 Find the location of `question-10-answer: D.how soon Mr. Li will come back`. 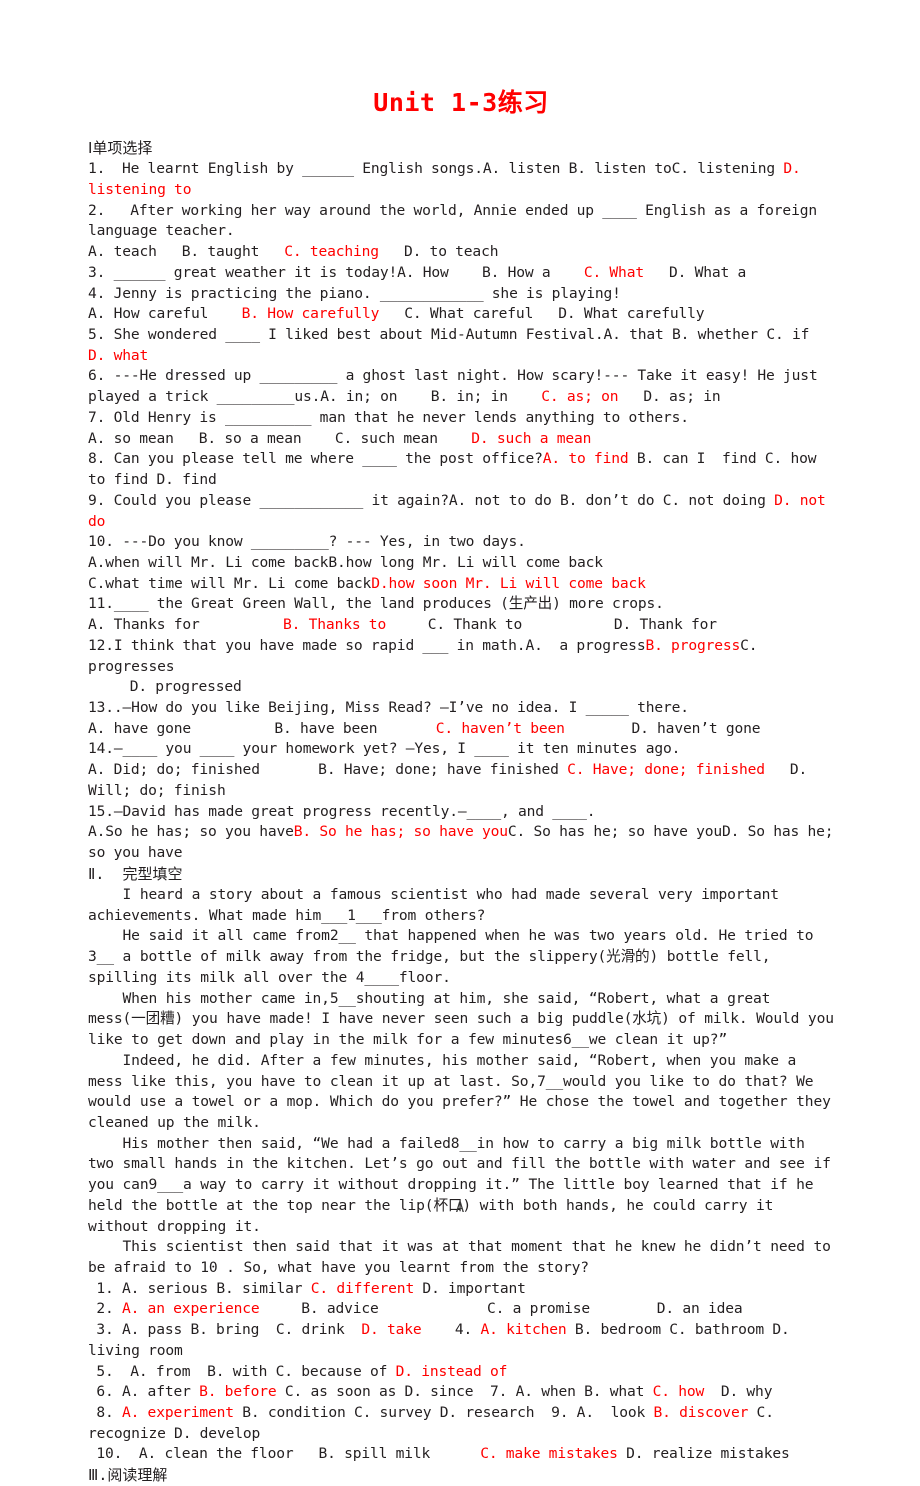

question-10-answer: D.how soon Mr. Li will come back is located at coordinates (508, 583).